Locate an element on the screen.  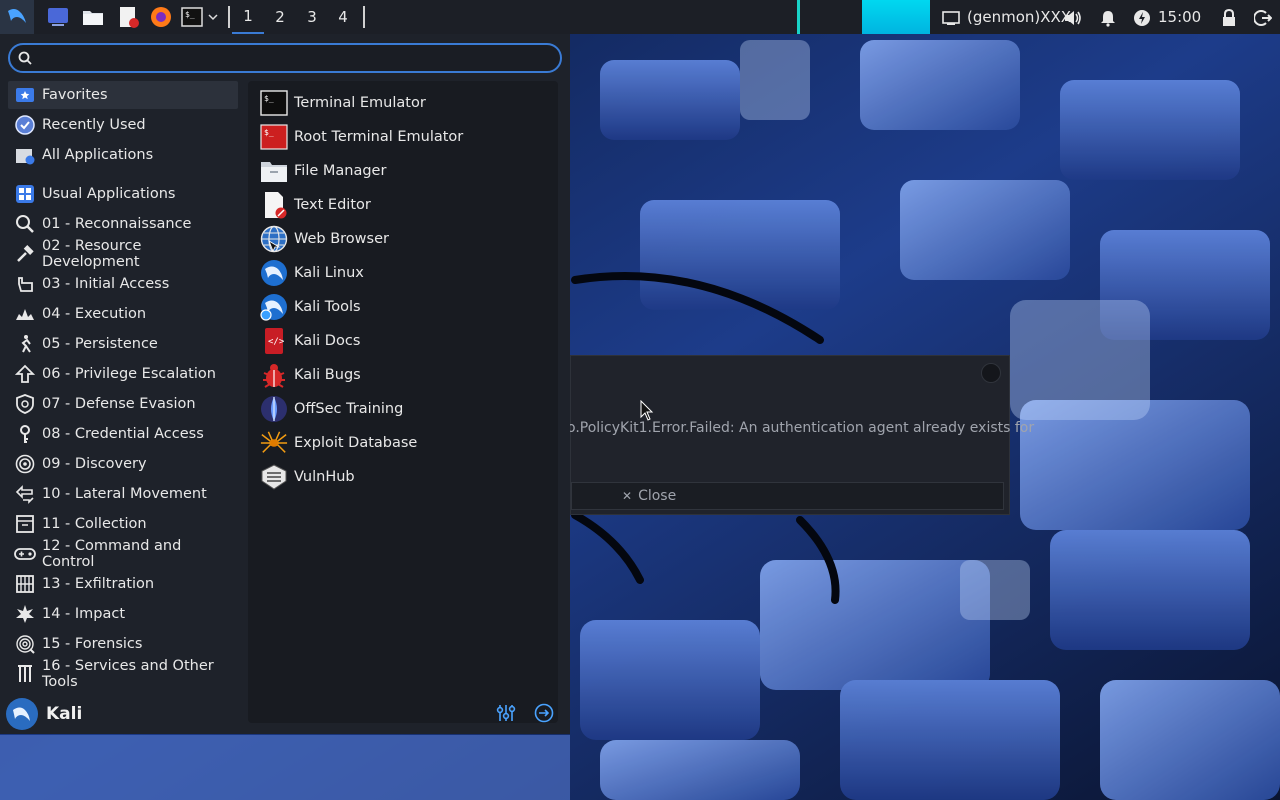
app-exploit-database: Exploit Database is located at coordinates (405, 443).